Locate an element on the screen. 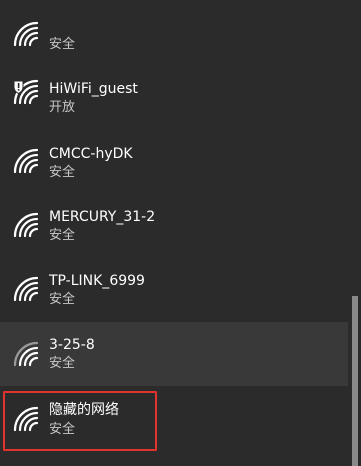 The height and width of the screenshot is (466, 361). network-item-mercury-31-2: MERCURY_31-2 安全 is located at coordinates (174, 224).